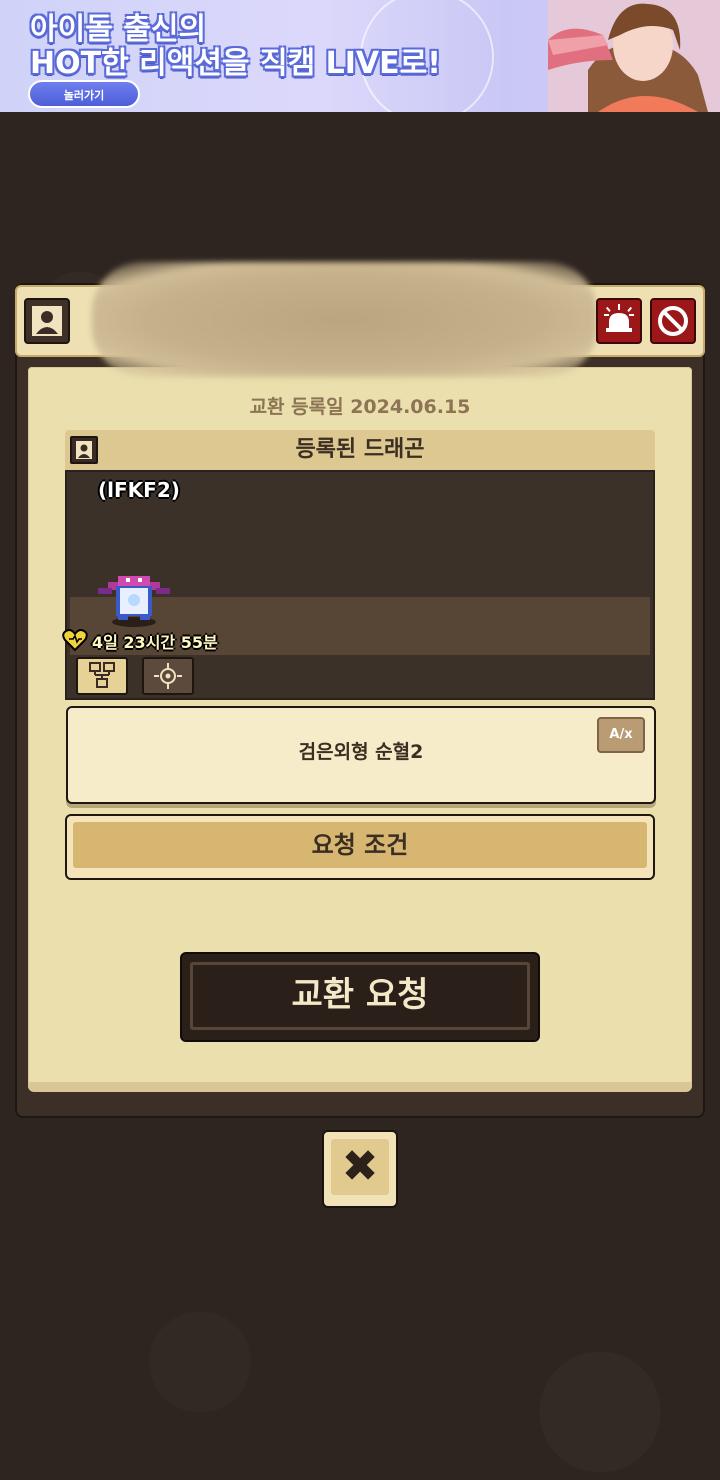 The width and height of the screenshot is (720, 1480). Describe the element at coordinates (75, 640) in the screenshot. I see `heart-icon` at that location.